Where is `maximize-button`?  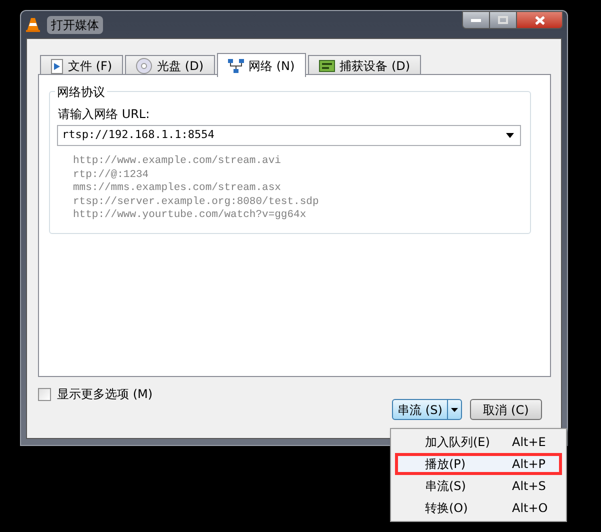 maximize-button is located at coordinates (503, 20).